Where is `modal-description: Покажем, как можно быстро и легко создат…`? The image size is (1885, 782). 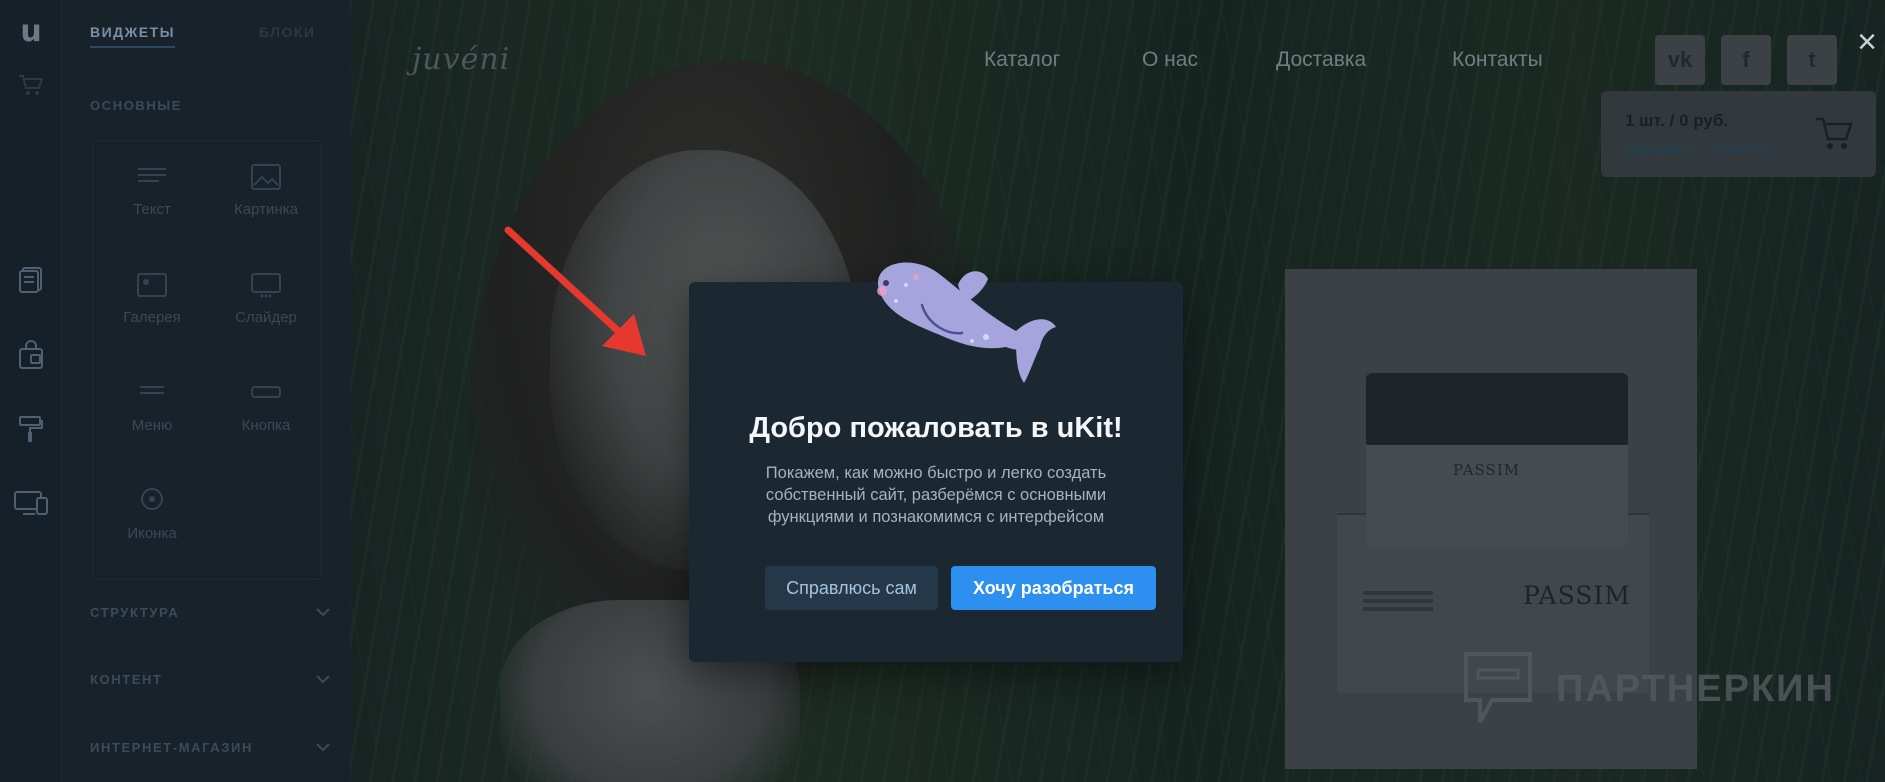 modal-description: Покажем, как можно быстро и легко создат… is located at coordinates (936, 495).